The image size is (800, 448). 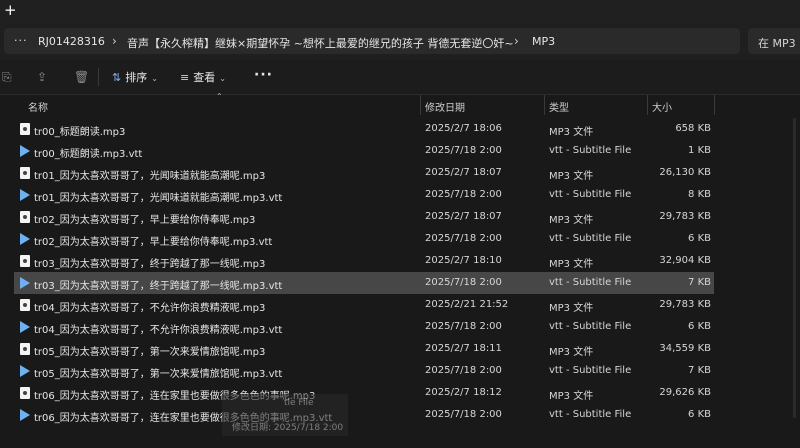 I want to click on scrollbar, so click(x=794, y=268).